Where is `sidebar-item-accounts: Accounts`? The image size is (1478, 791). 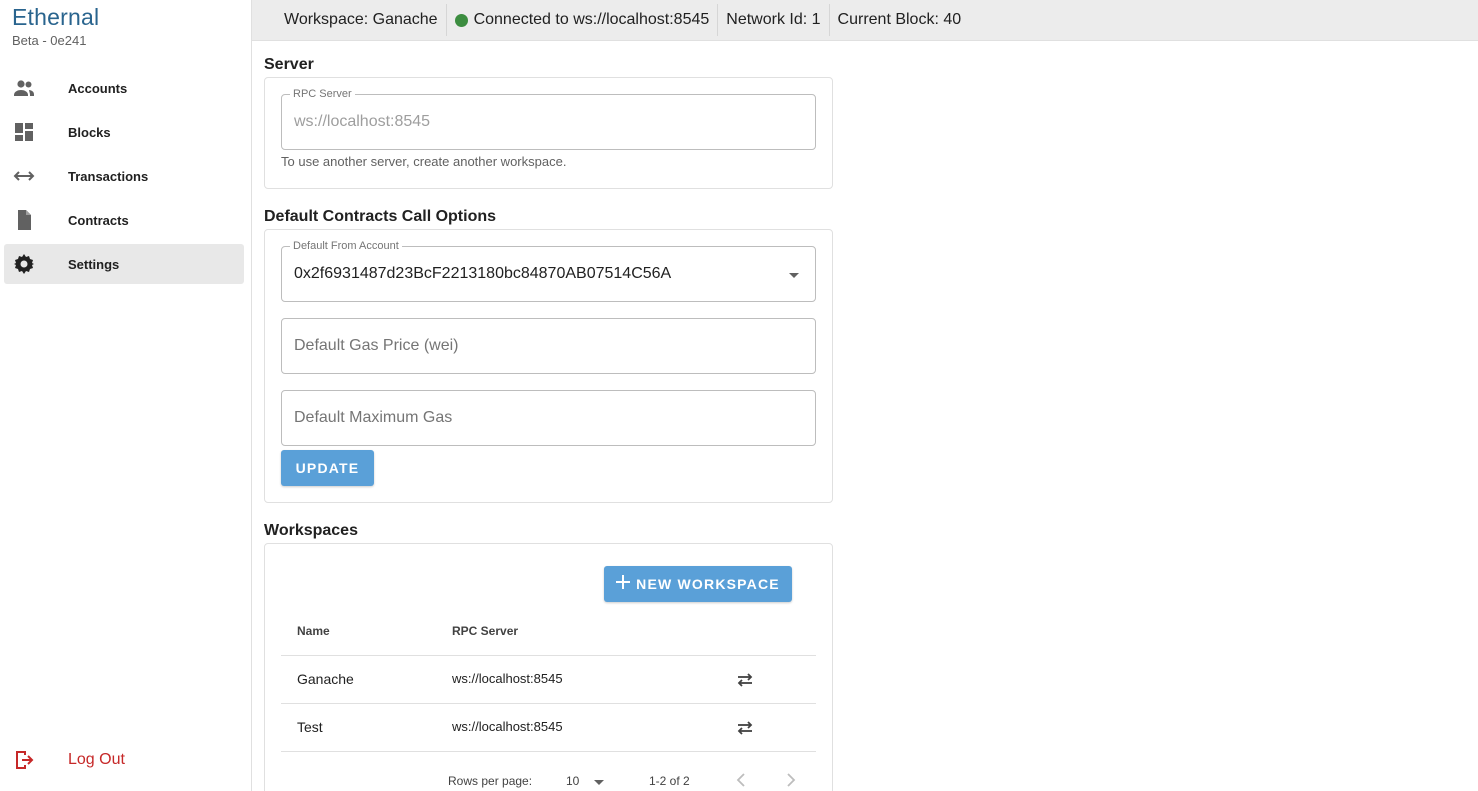 sidebar-item-accounts: Accounts is located at coordinates (124, 88).